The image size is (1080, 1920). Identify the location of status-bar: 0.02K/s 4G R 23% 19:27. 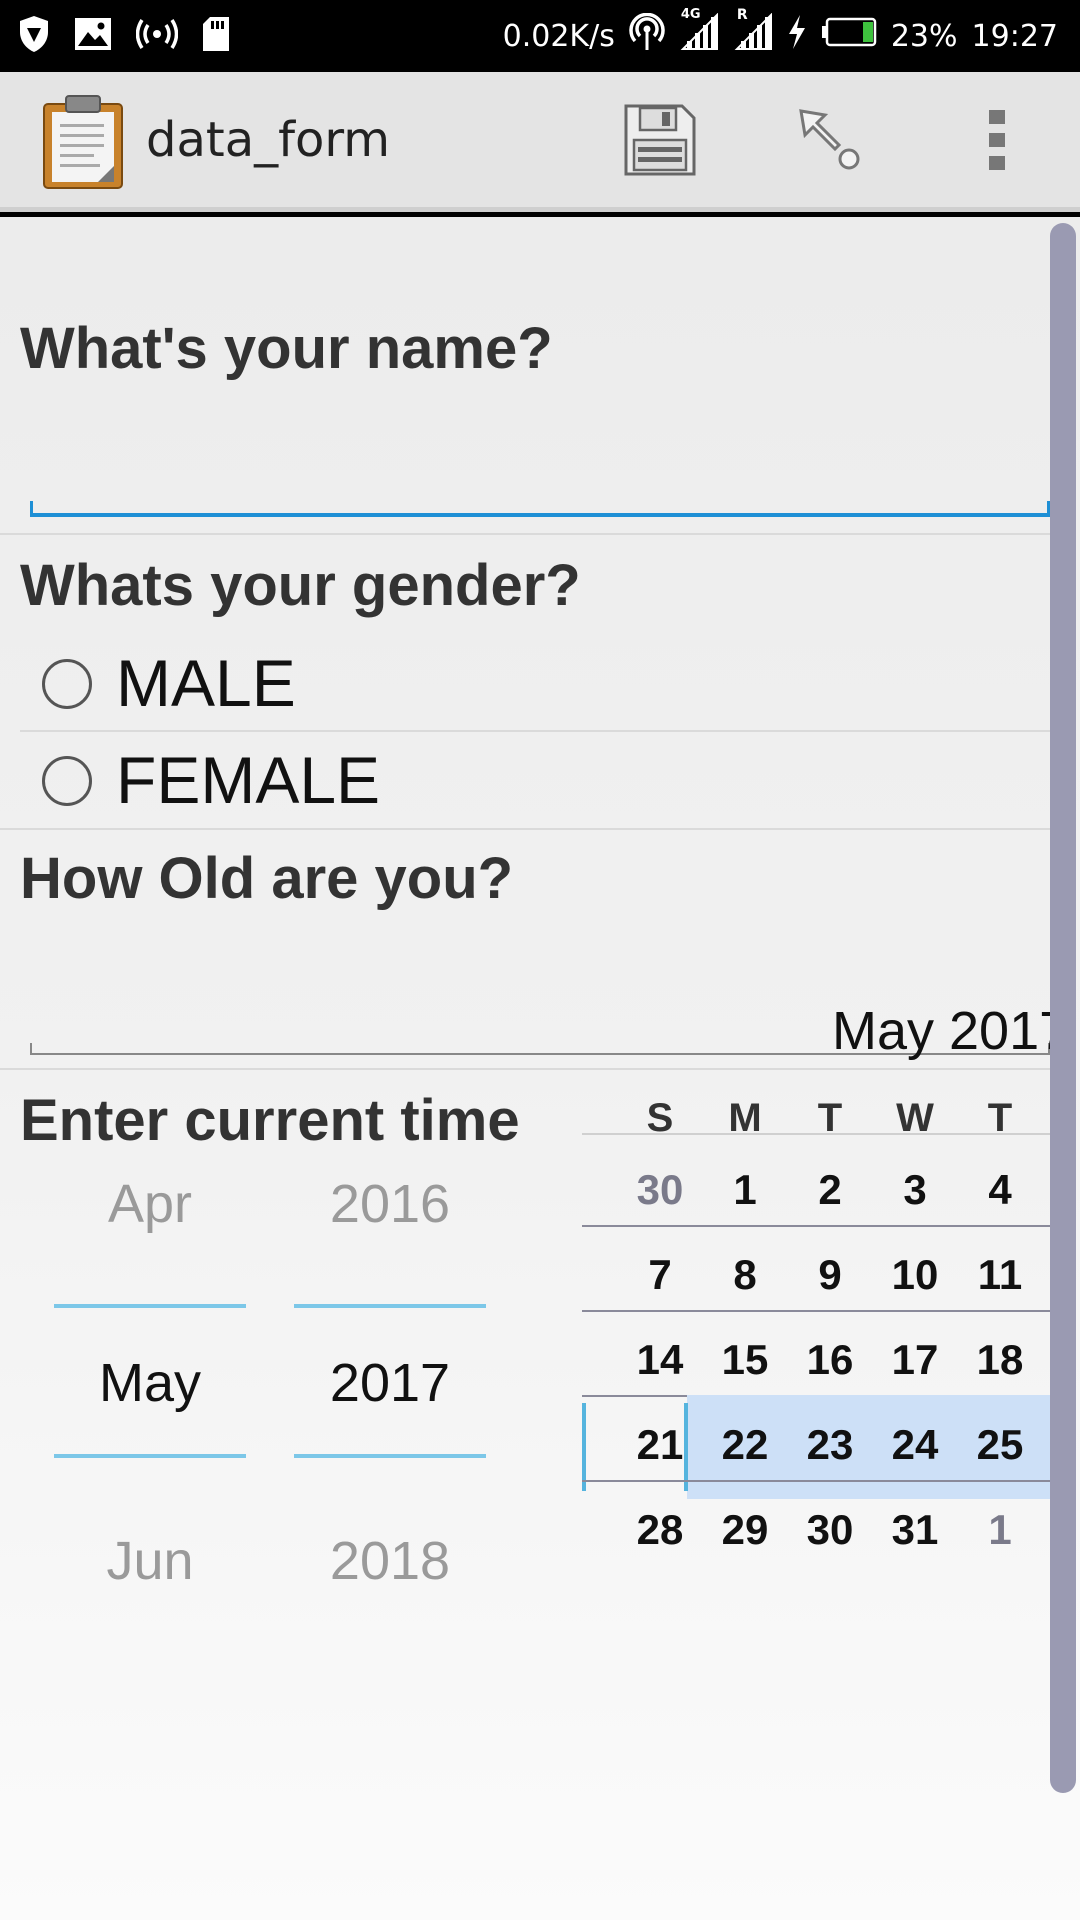
(540, 36).